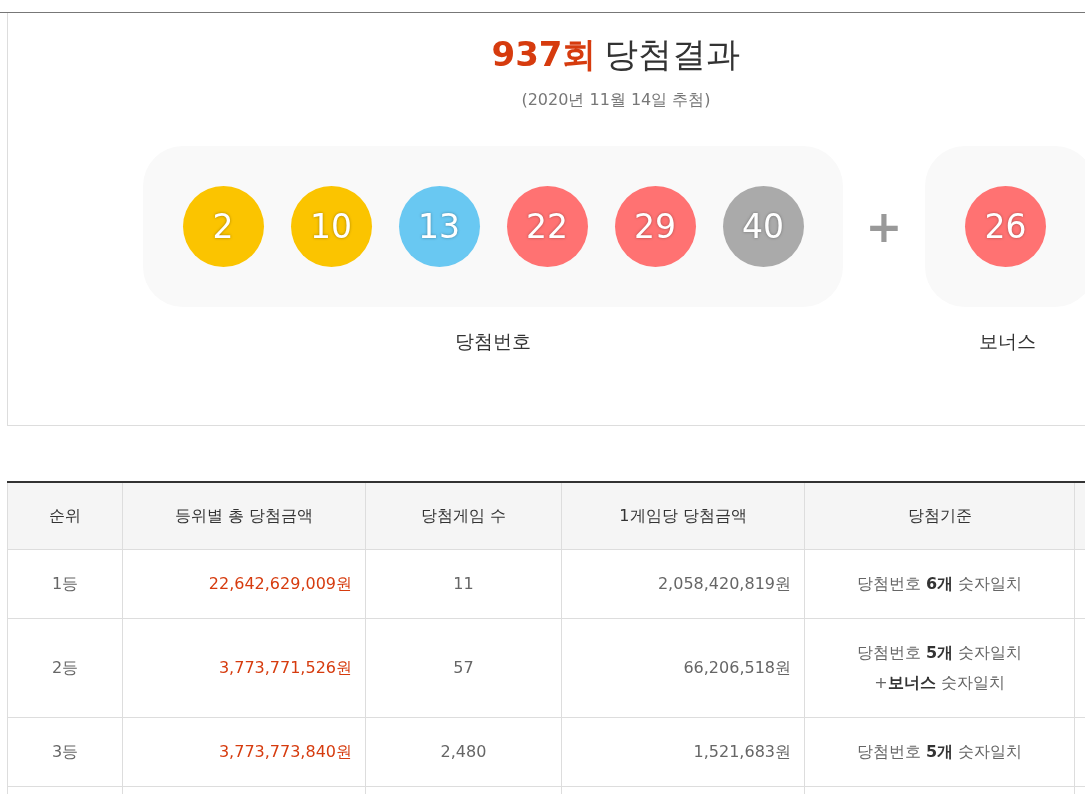 This screenshot has width=1085, height=794. I want to click on numbers-label: 당첨번호, so click(493, 341).